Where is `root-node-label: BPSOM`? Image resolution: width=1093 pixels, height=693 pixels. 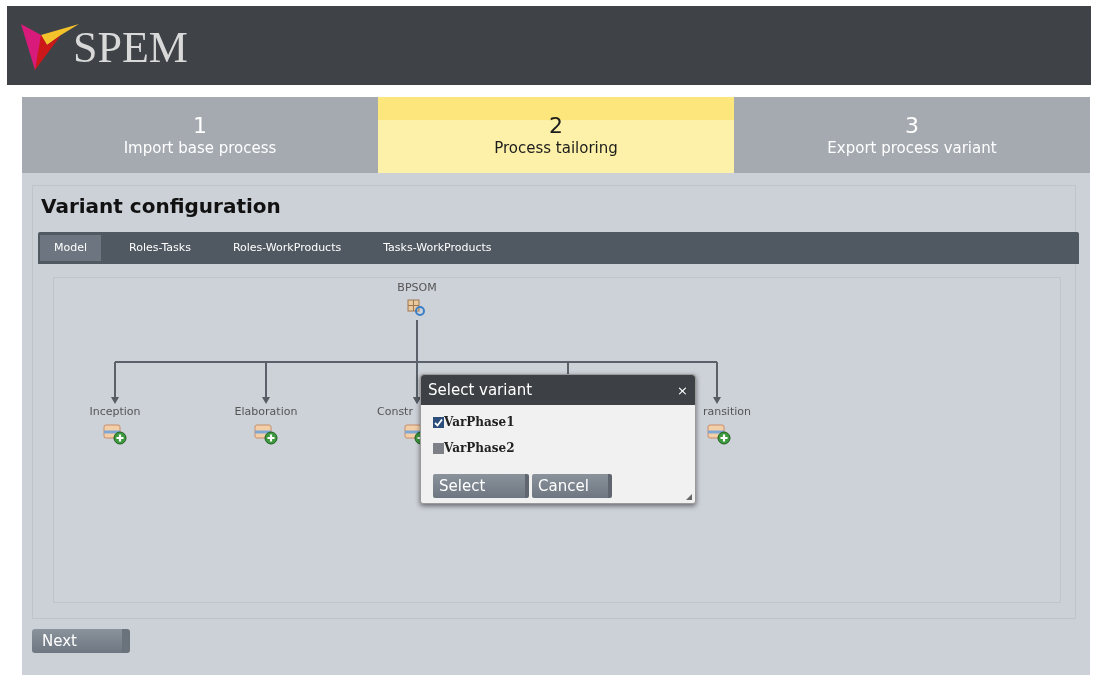
root-node-label: BPSOM is located at coordinates (417, 288).